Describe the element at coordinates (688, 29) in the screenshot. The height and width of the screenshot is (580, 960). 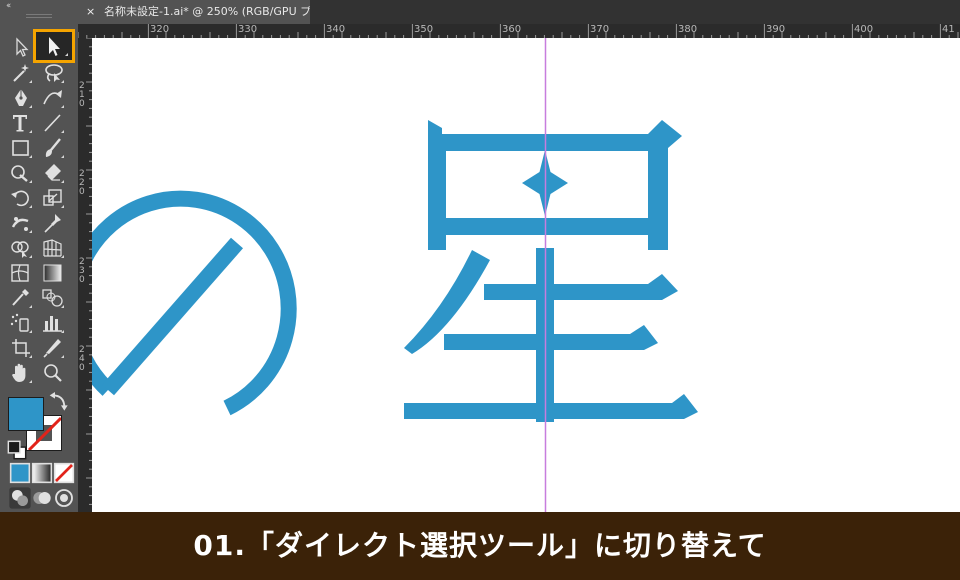
I see `ruler-label: 380` at that location.